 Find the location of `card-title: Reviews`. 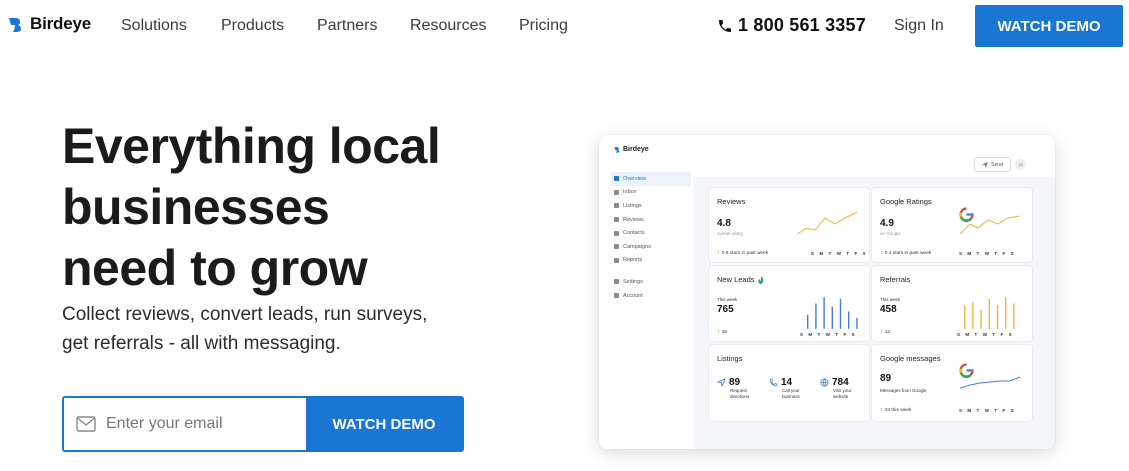

card-title: Reviews is located at coordinates (731, 201).